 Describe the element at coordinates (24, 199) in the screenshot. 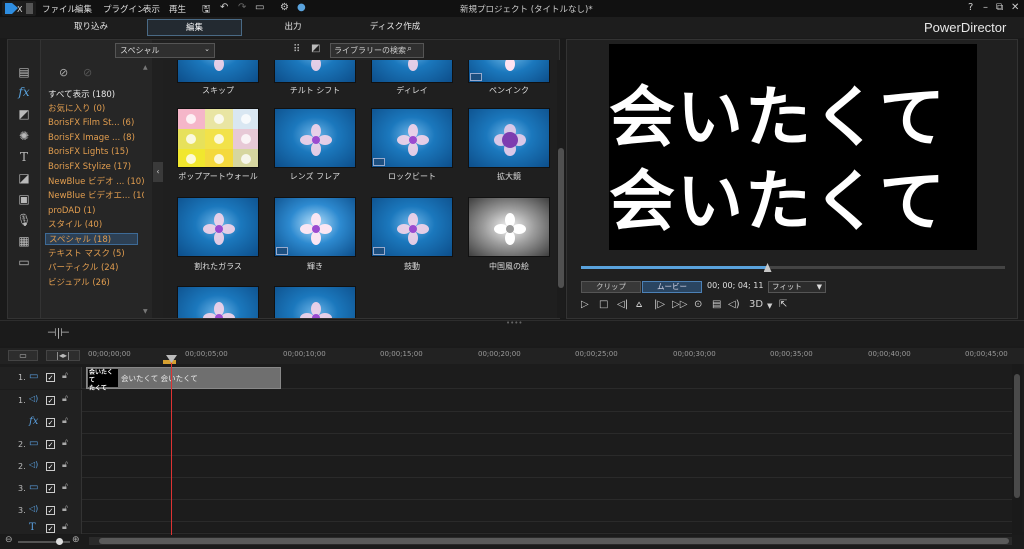

I see `audio-mixing-room-icon: ▣` at that location.